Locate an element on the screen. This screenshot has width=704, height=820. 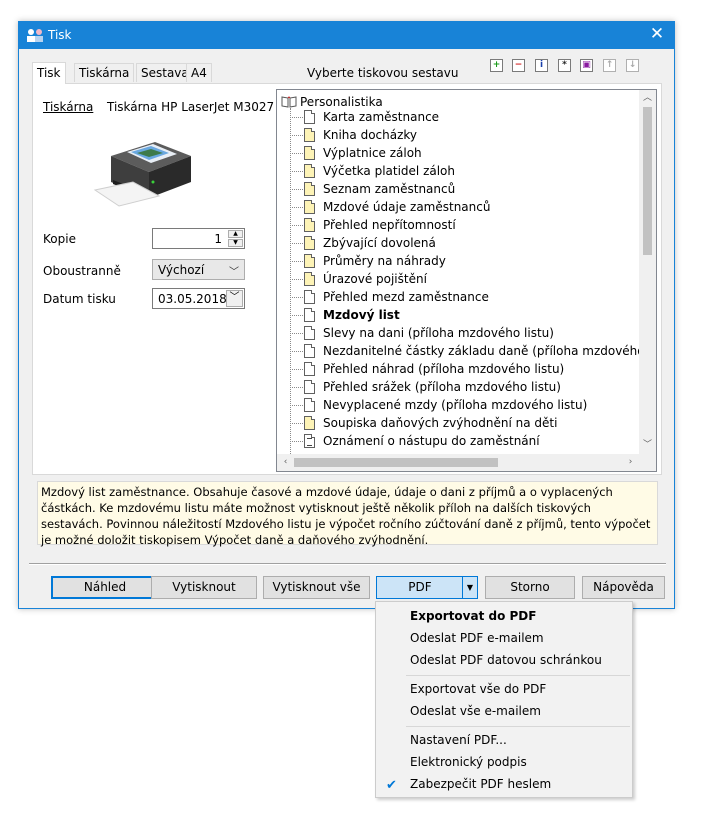
print-date-label: Datum tisku is located at coordinates (79, 299).